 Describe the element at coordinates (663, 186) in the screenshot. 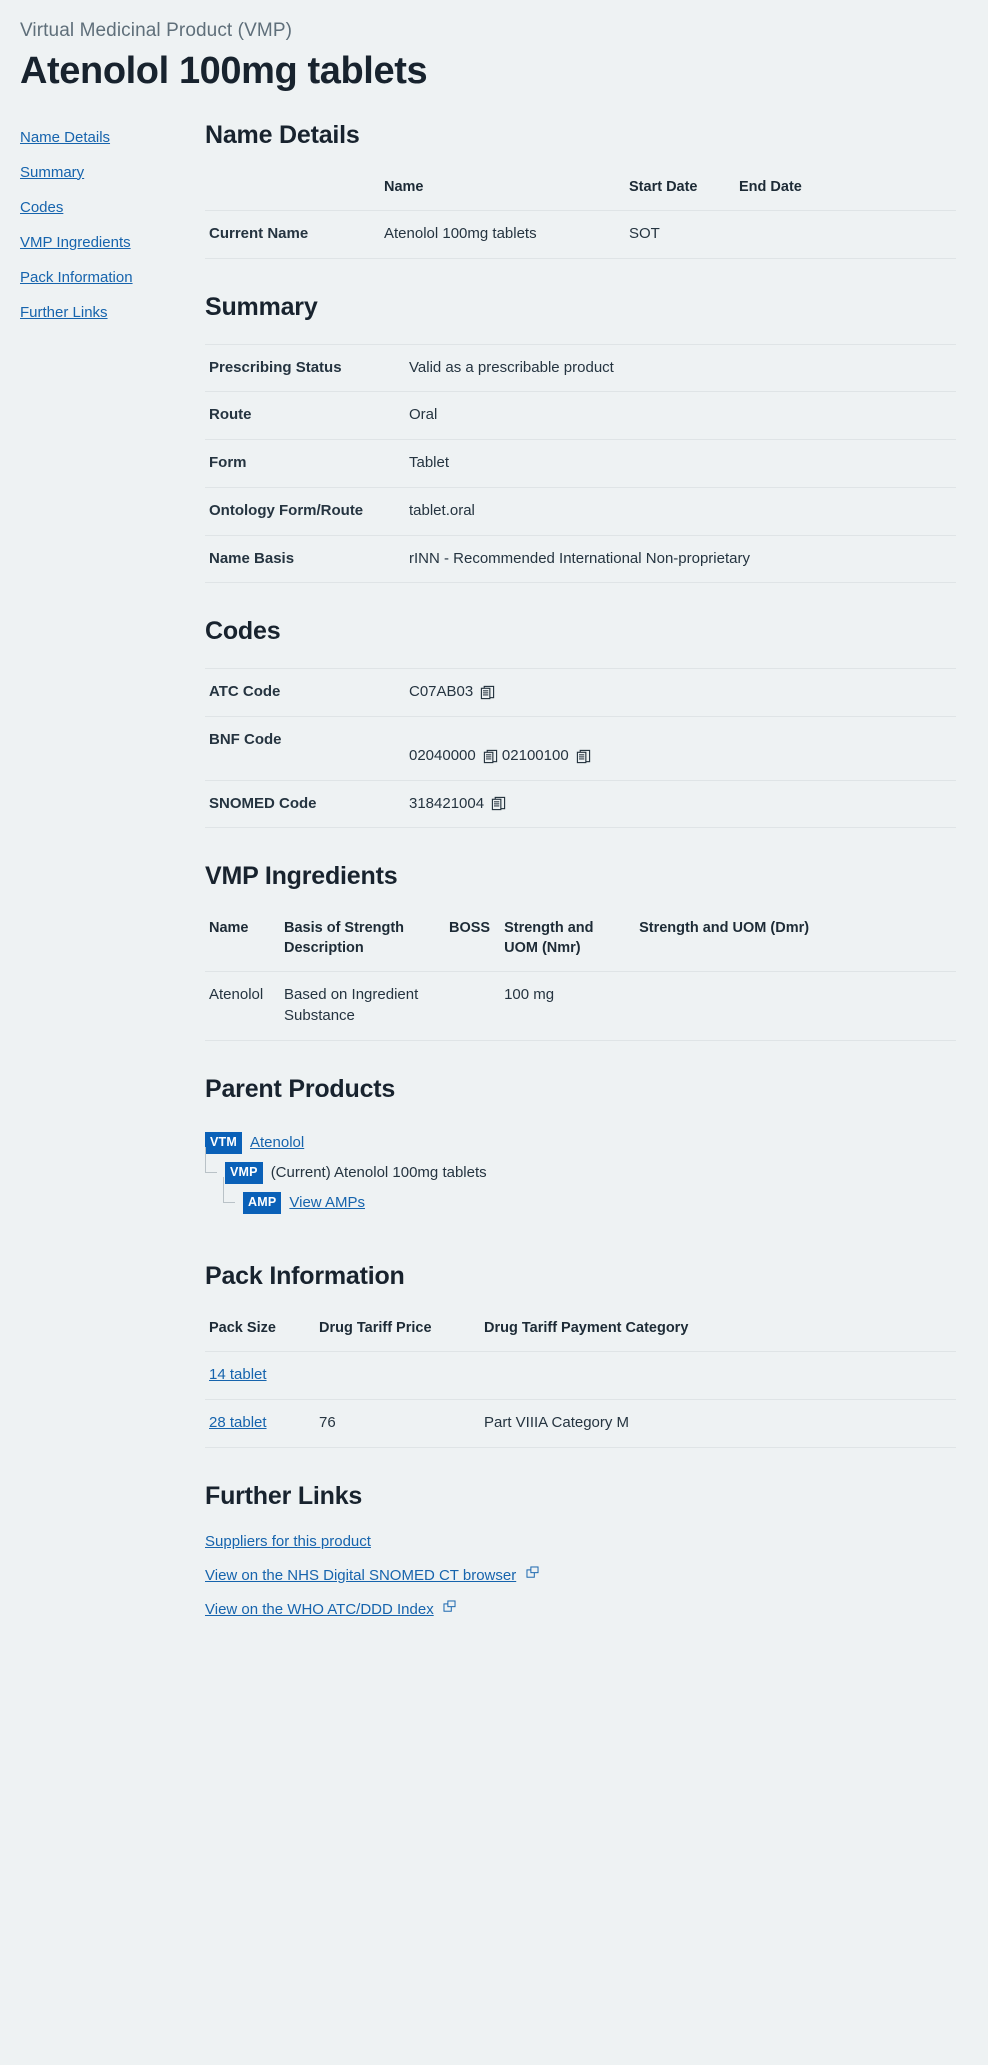

I see `col-start-date: Start Date` at that location.